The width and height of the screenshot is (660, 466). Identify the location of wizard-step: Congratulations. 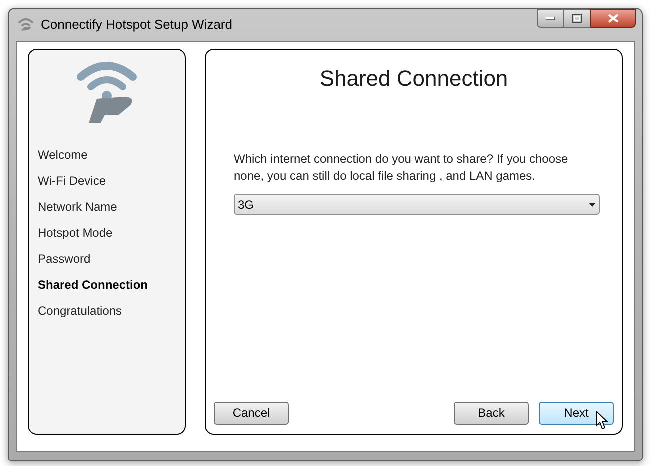
(111, 311).